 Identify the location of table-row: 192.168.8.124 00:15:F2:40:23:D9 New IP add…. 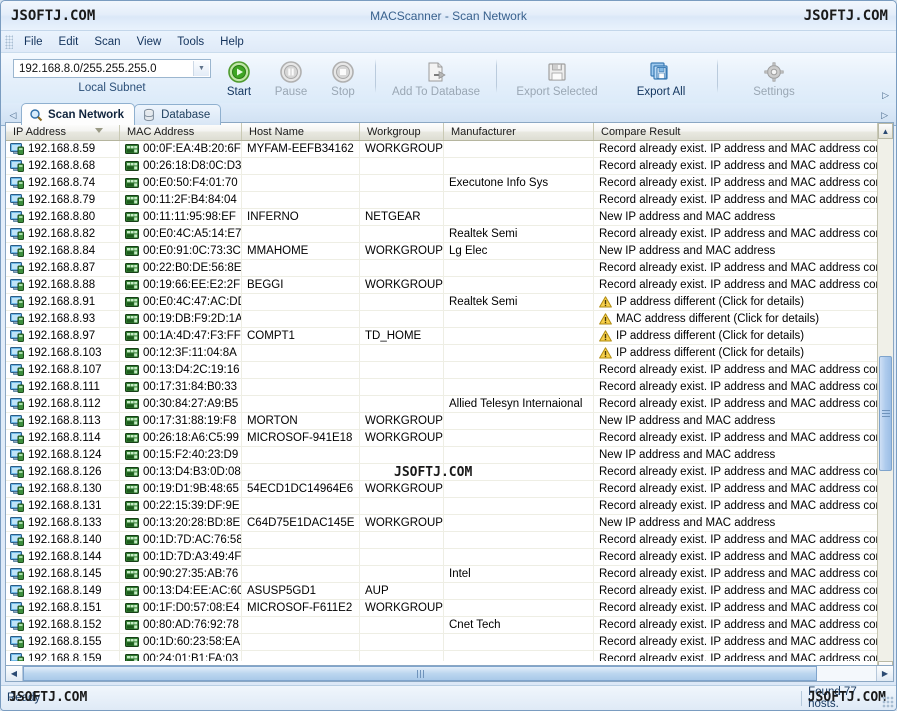
(449, 455).